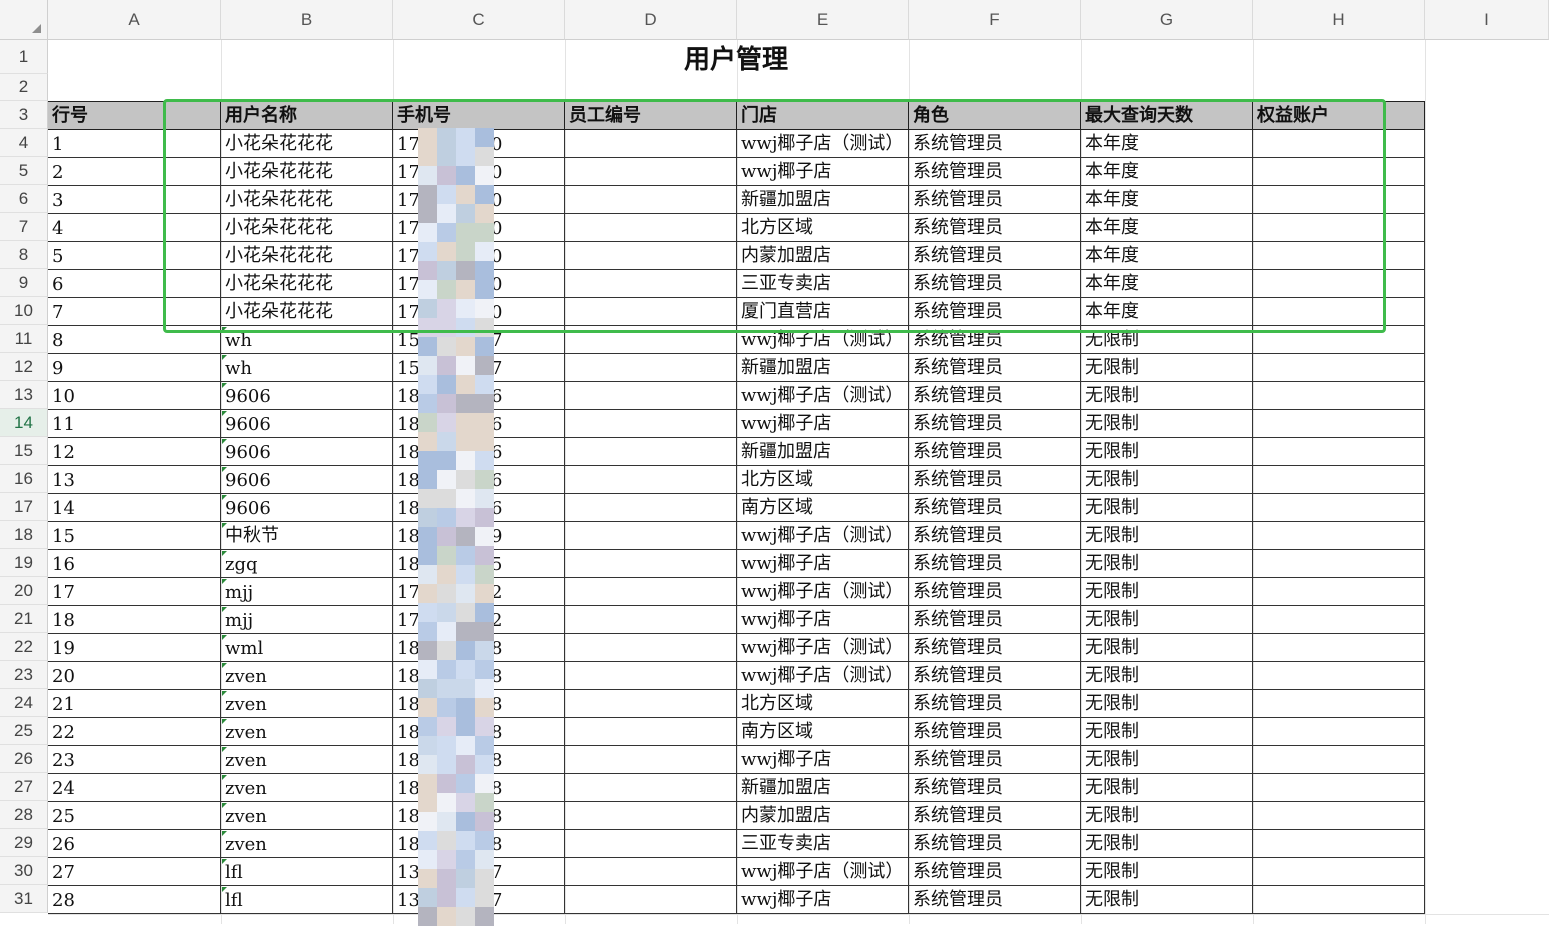 This screenshot has width=1549, height=926. I want to click on row-header-15: 15, so click(24, 451).